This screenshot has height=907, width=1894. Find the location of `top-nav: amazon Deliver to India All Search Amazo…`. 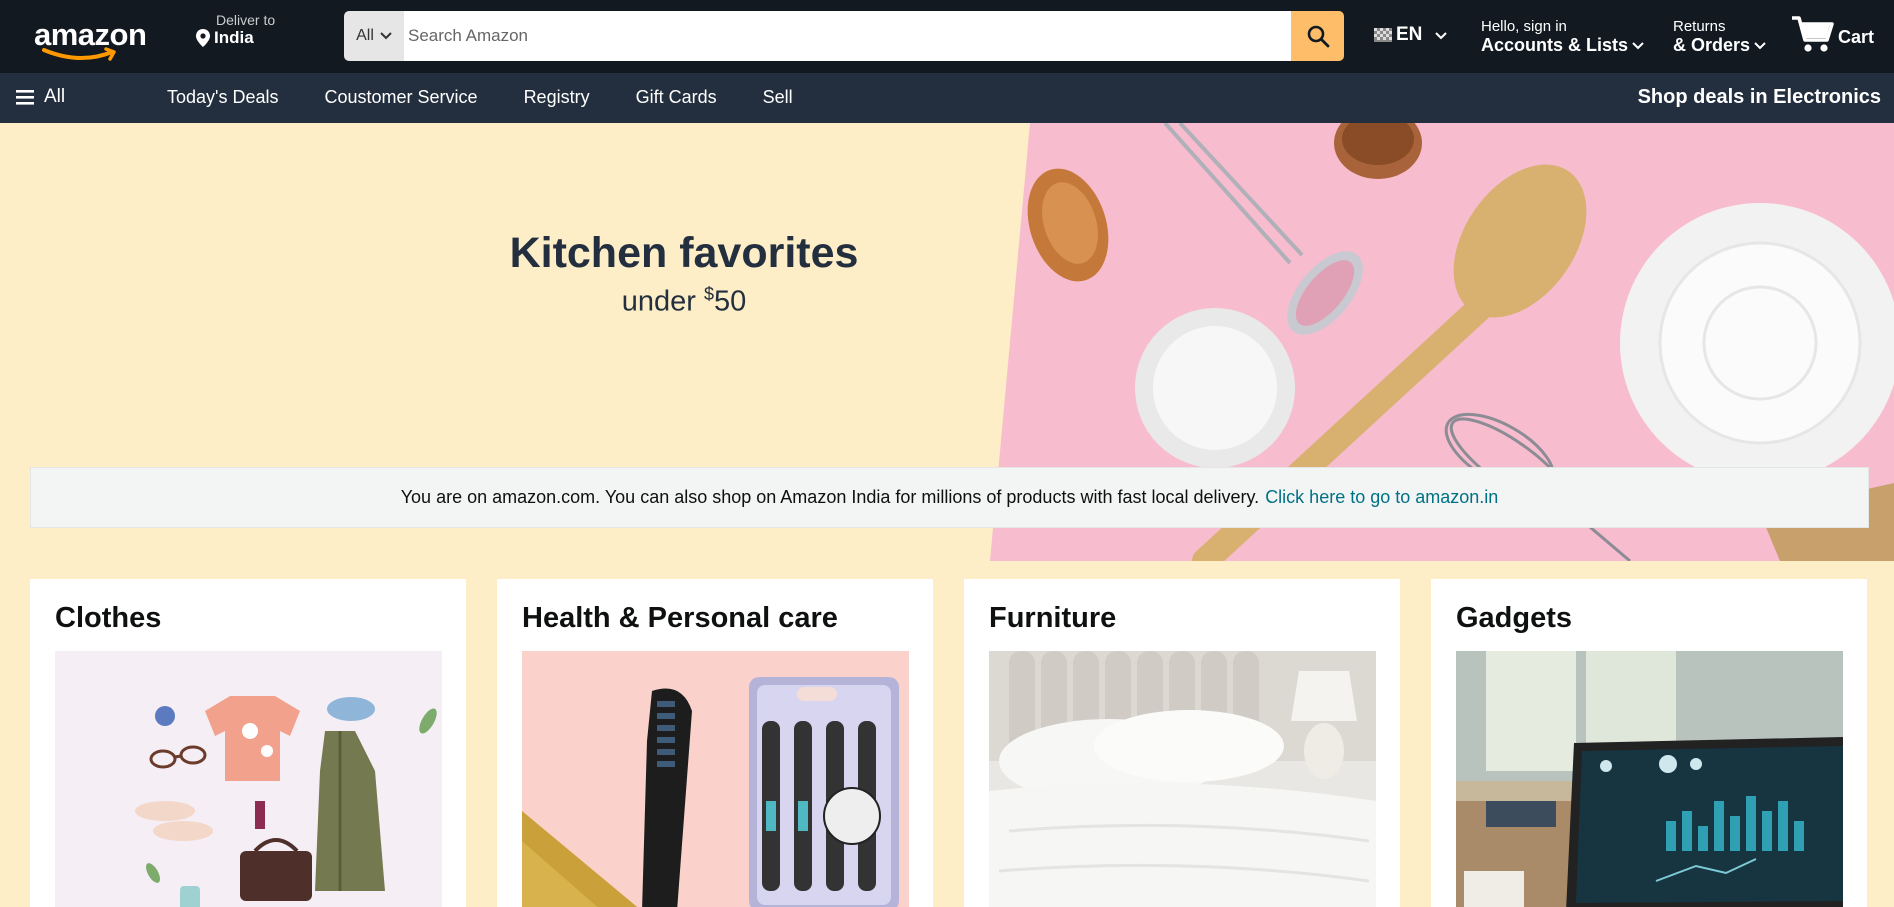

top-nav: amazon Deliver to India All Search Amazo… is located at coordinates (947, 36).